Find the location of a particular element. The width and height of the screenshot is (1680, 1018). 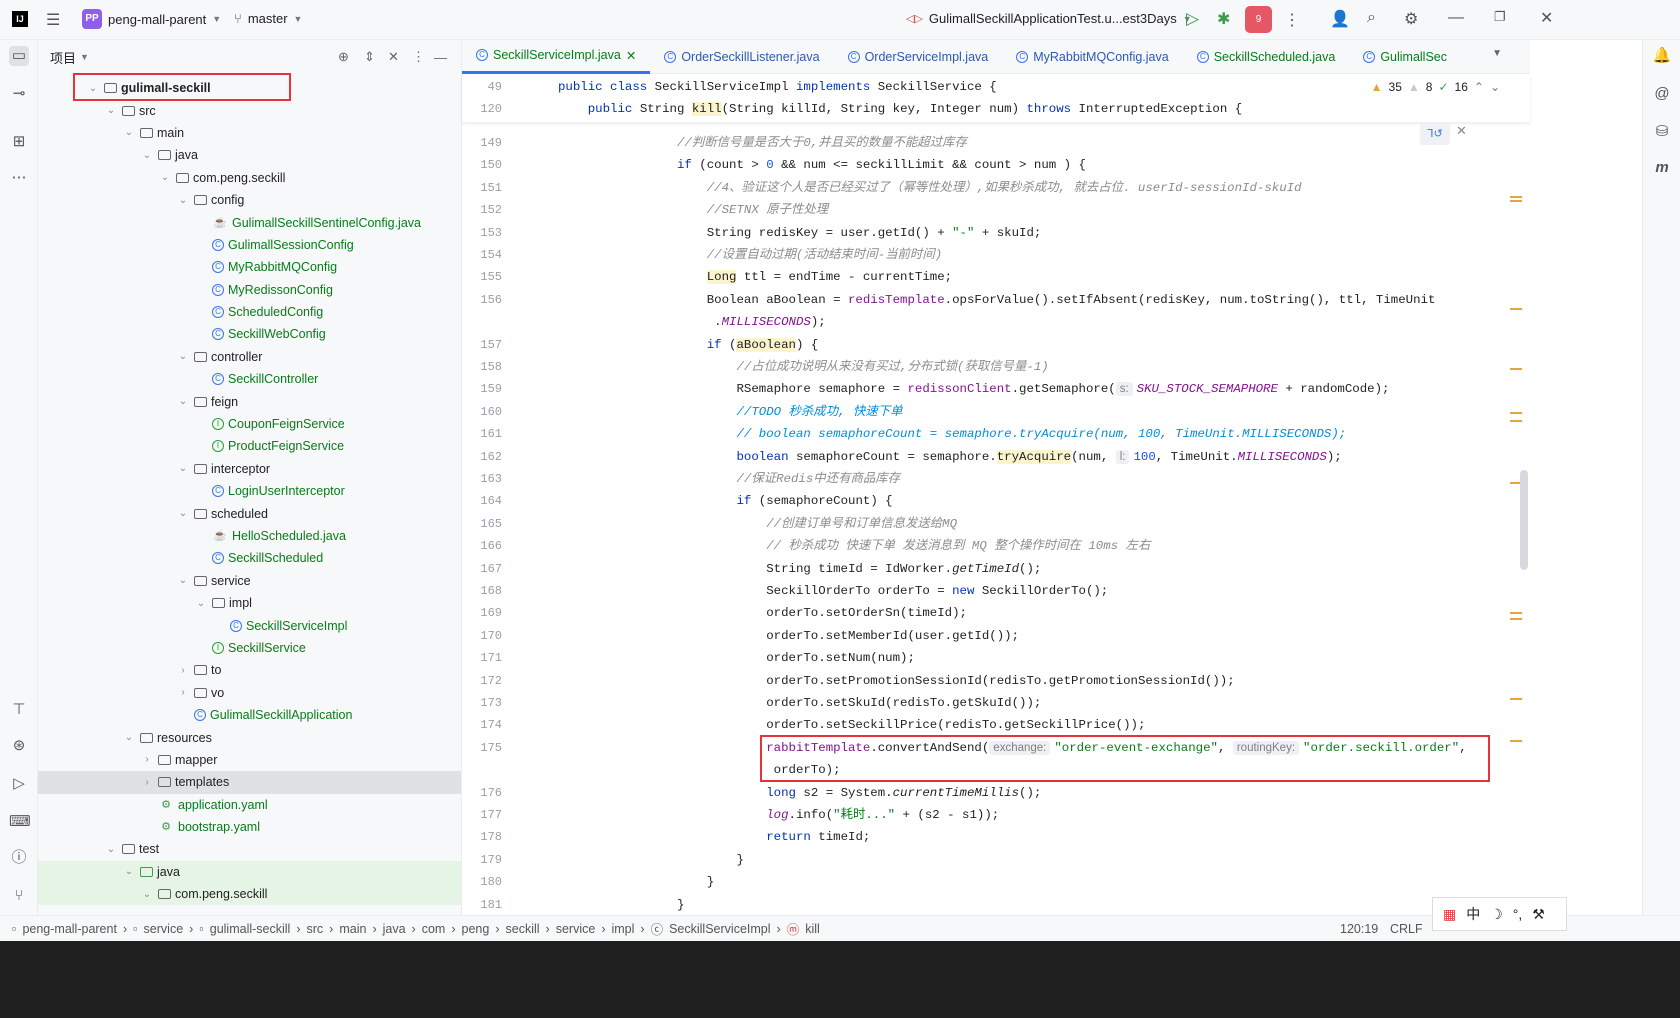

search-icon: ⌕ is located at coordinates (1371, 18).